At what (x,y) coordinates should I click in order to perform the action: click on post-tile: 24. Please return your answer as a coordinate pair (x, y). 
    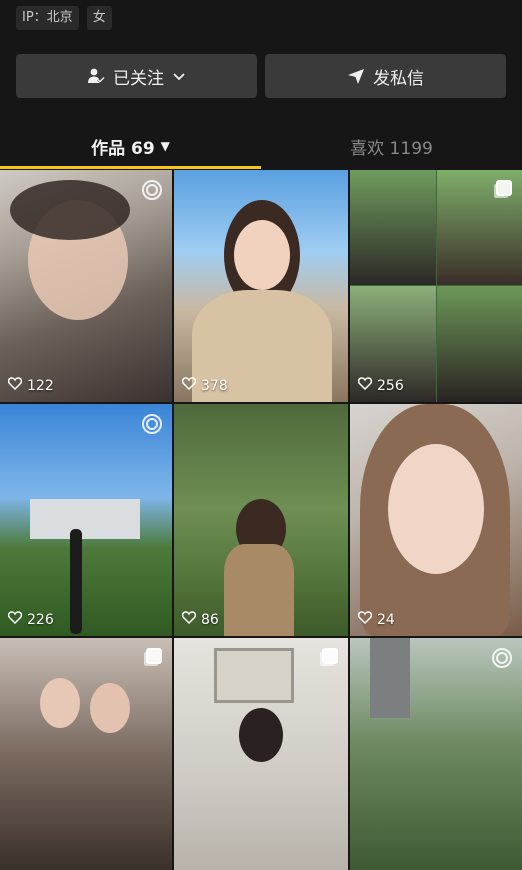
    Looking at the image, I should click on (436, 520).